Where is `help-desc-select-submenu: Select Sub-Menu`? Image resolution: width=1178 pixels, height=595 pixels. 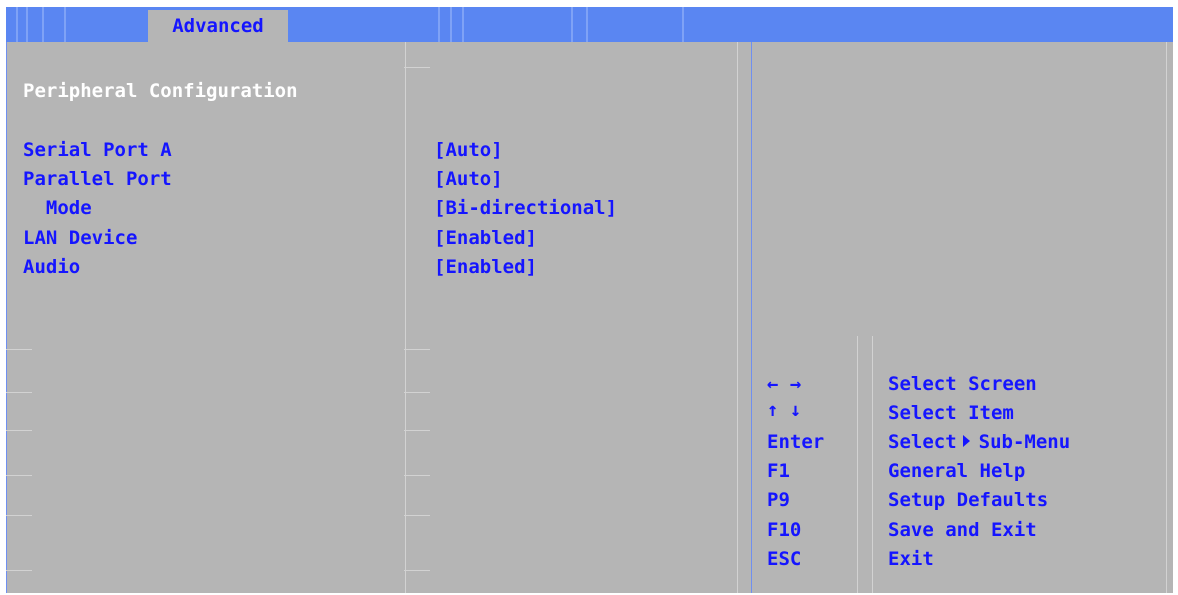 help-desc-select-submenu: Select Sub-Menu is located at coordinates (979, 442).